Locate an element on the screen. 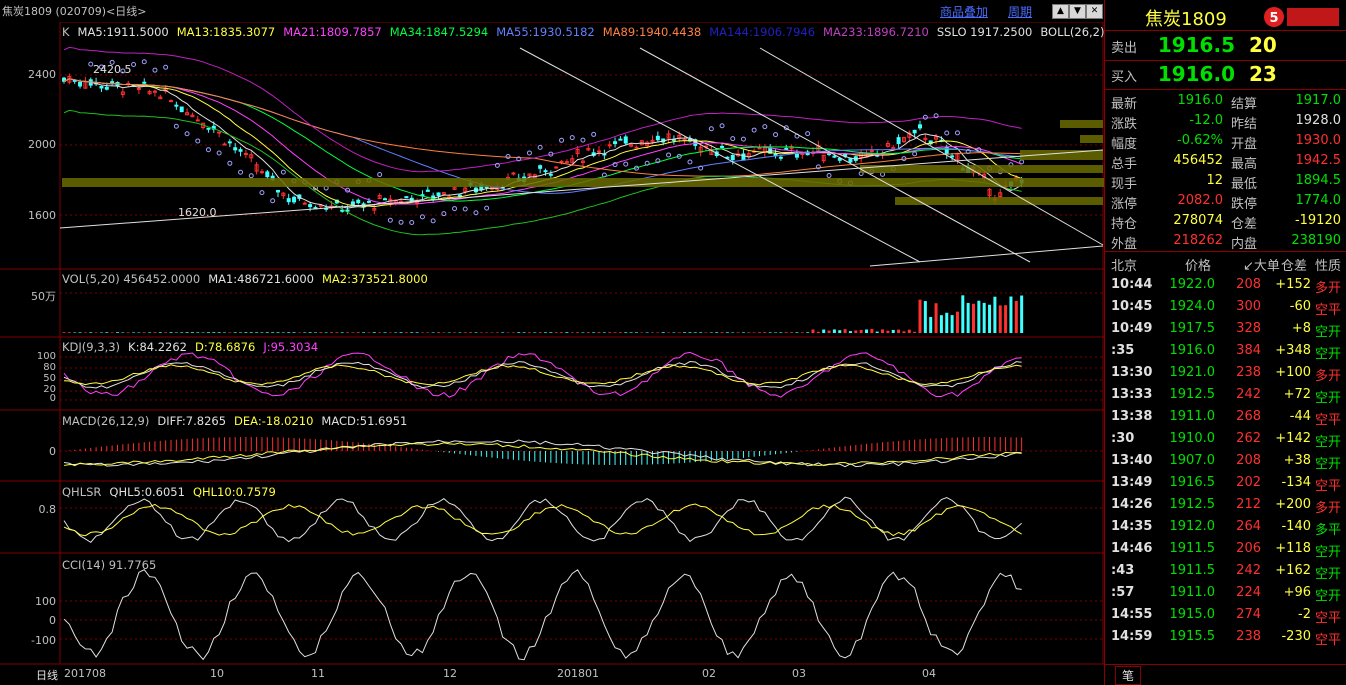 The width and height of the screenshot is (1346, 685). trade-volume: 300 is located at coordinates (1248, 306).